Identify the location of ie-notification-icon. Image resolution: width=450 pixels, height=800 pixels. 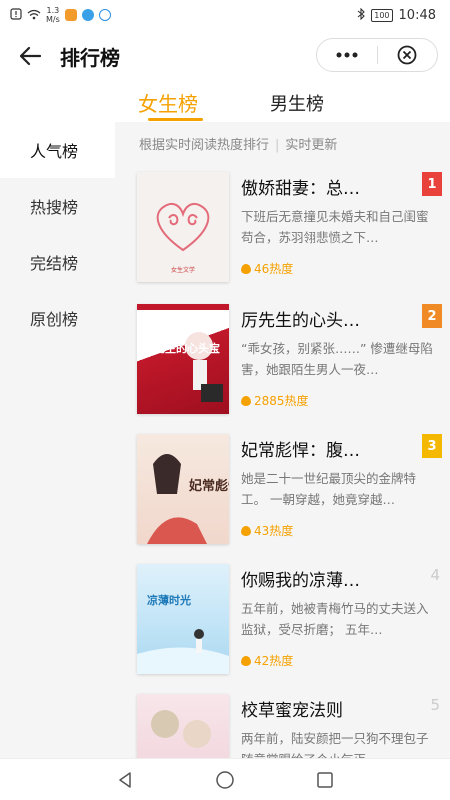
(104, 15).